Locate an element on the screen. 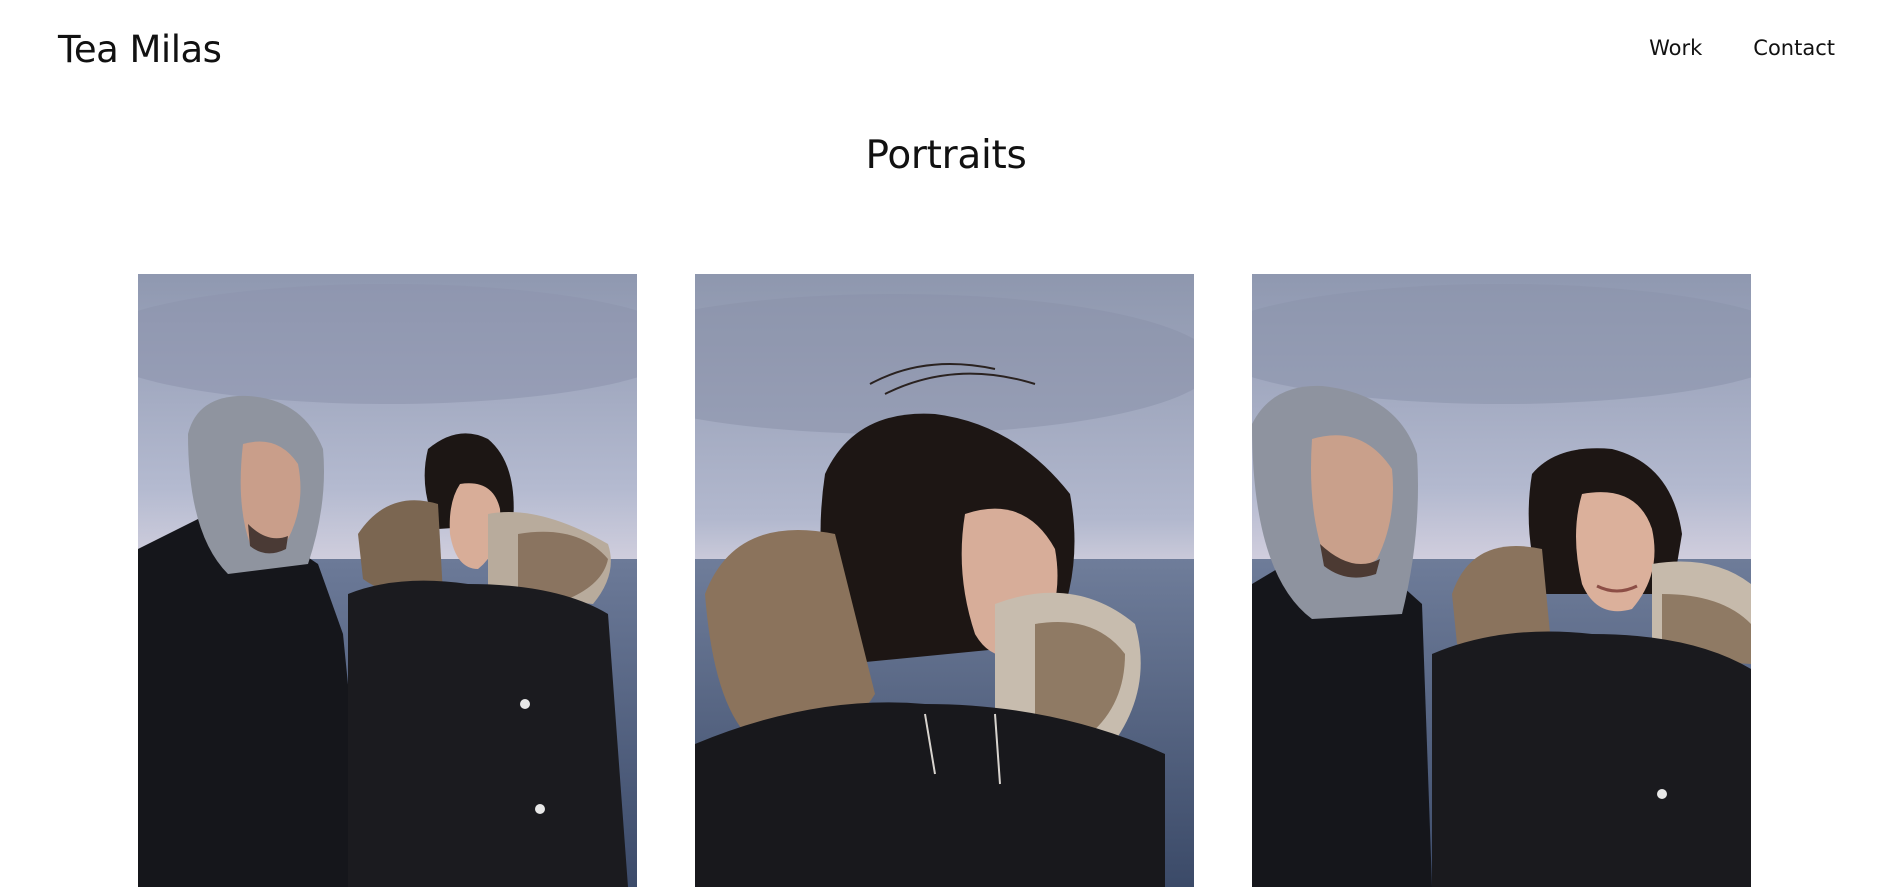 The height and width of the screenshot is (887, 1892). site-header: Tea Milas Work Contact is located at coordinates (946, 50).